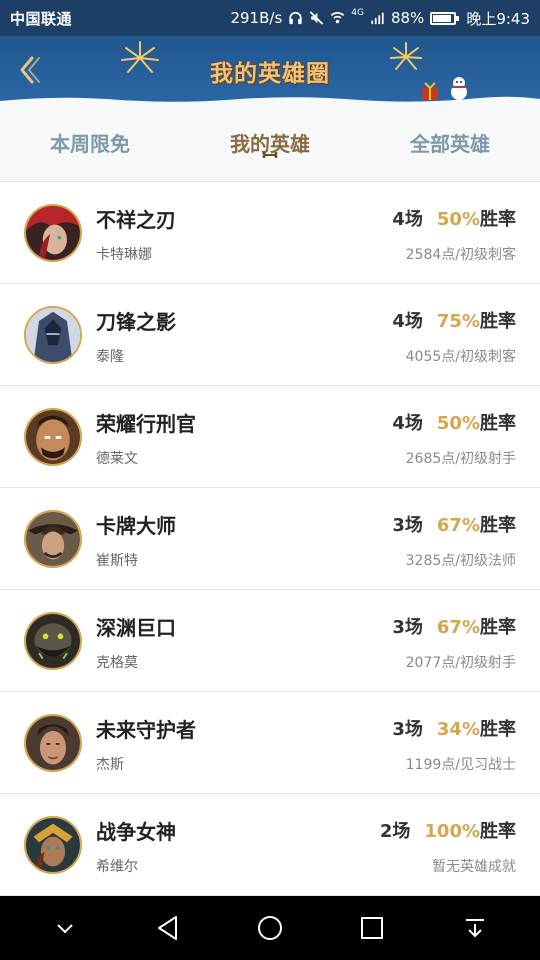  Describe the element at coordinates (270, 233) in the screenshot. I see `hero-row-katarina: 不祥之刃 卡特琳娜 4场 50%胜率 2584点/初级刺客` at that location.